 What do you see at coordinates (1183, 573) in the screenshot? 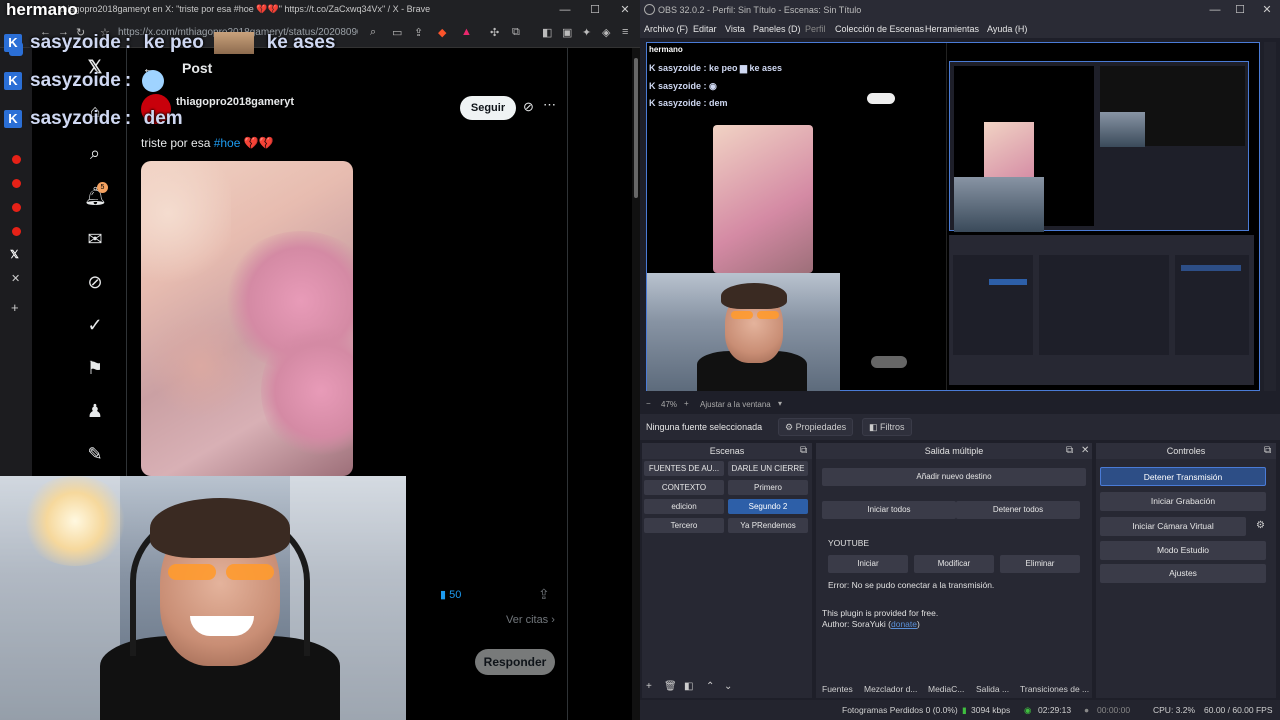
I see `settings-button: Ajustes` at bounding box center [1183, 573].